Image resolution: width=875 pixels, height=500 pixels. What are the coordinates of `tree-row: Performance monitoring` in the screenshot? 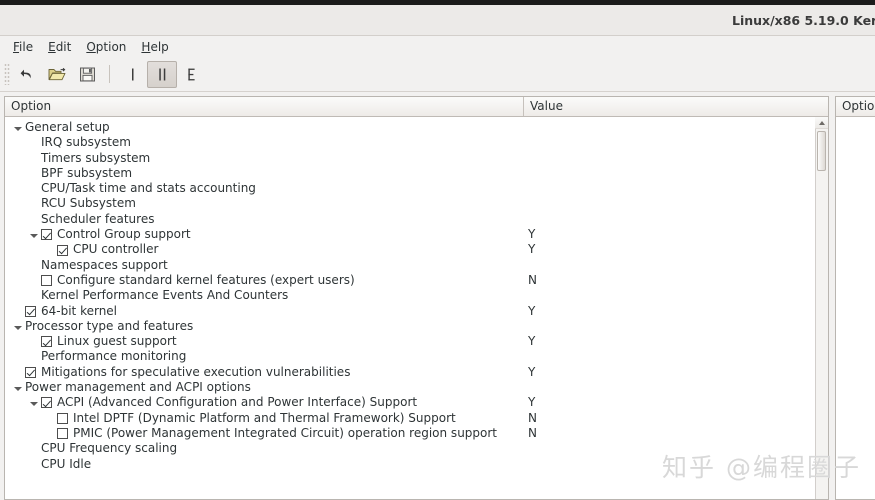 It's located at (410, 356).